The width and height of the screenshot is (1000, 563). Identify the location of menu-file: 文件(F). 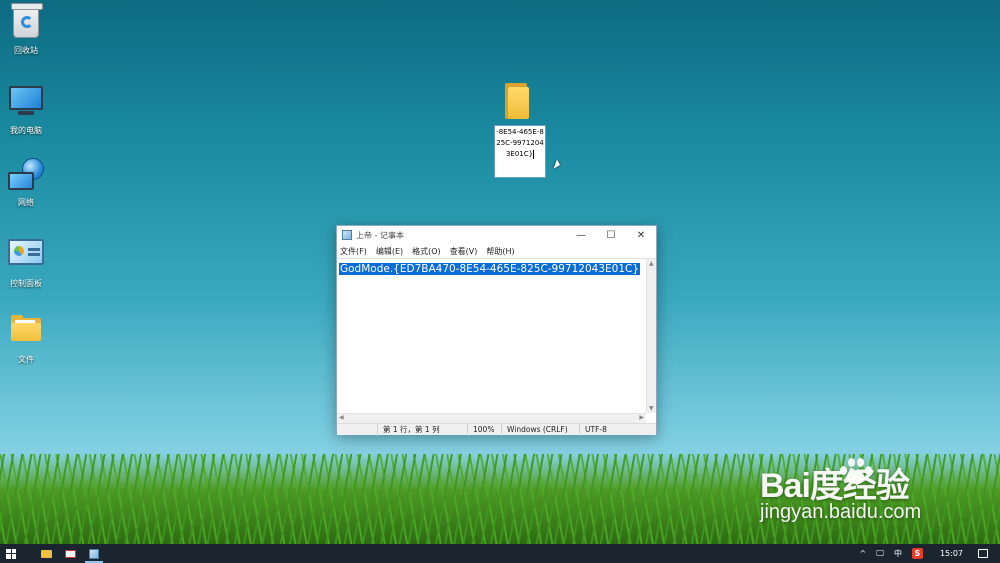
(353, 251).